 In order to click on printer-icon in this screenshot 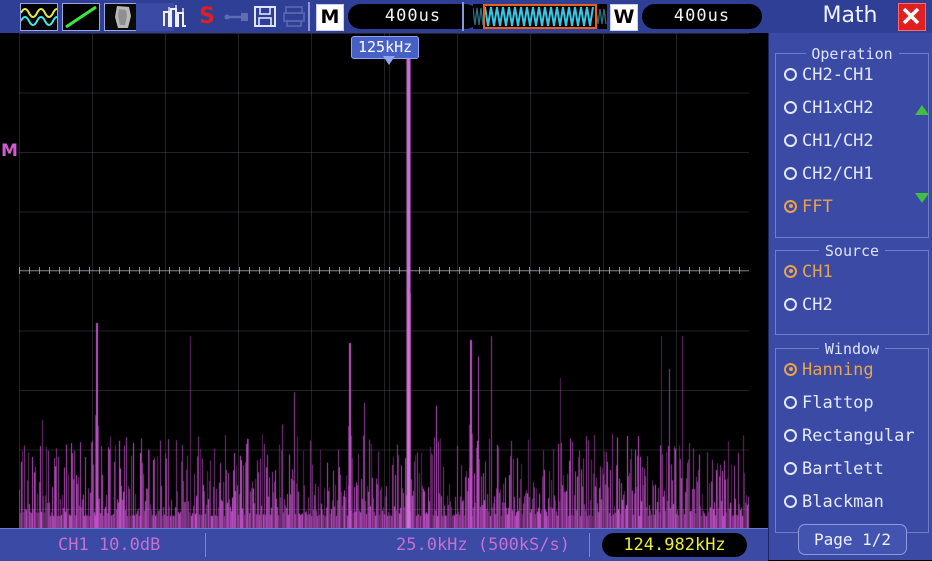, I will do `click(295, 16)`.